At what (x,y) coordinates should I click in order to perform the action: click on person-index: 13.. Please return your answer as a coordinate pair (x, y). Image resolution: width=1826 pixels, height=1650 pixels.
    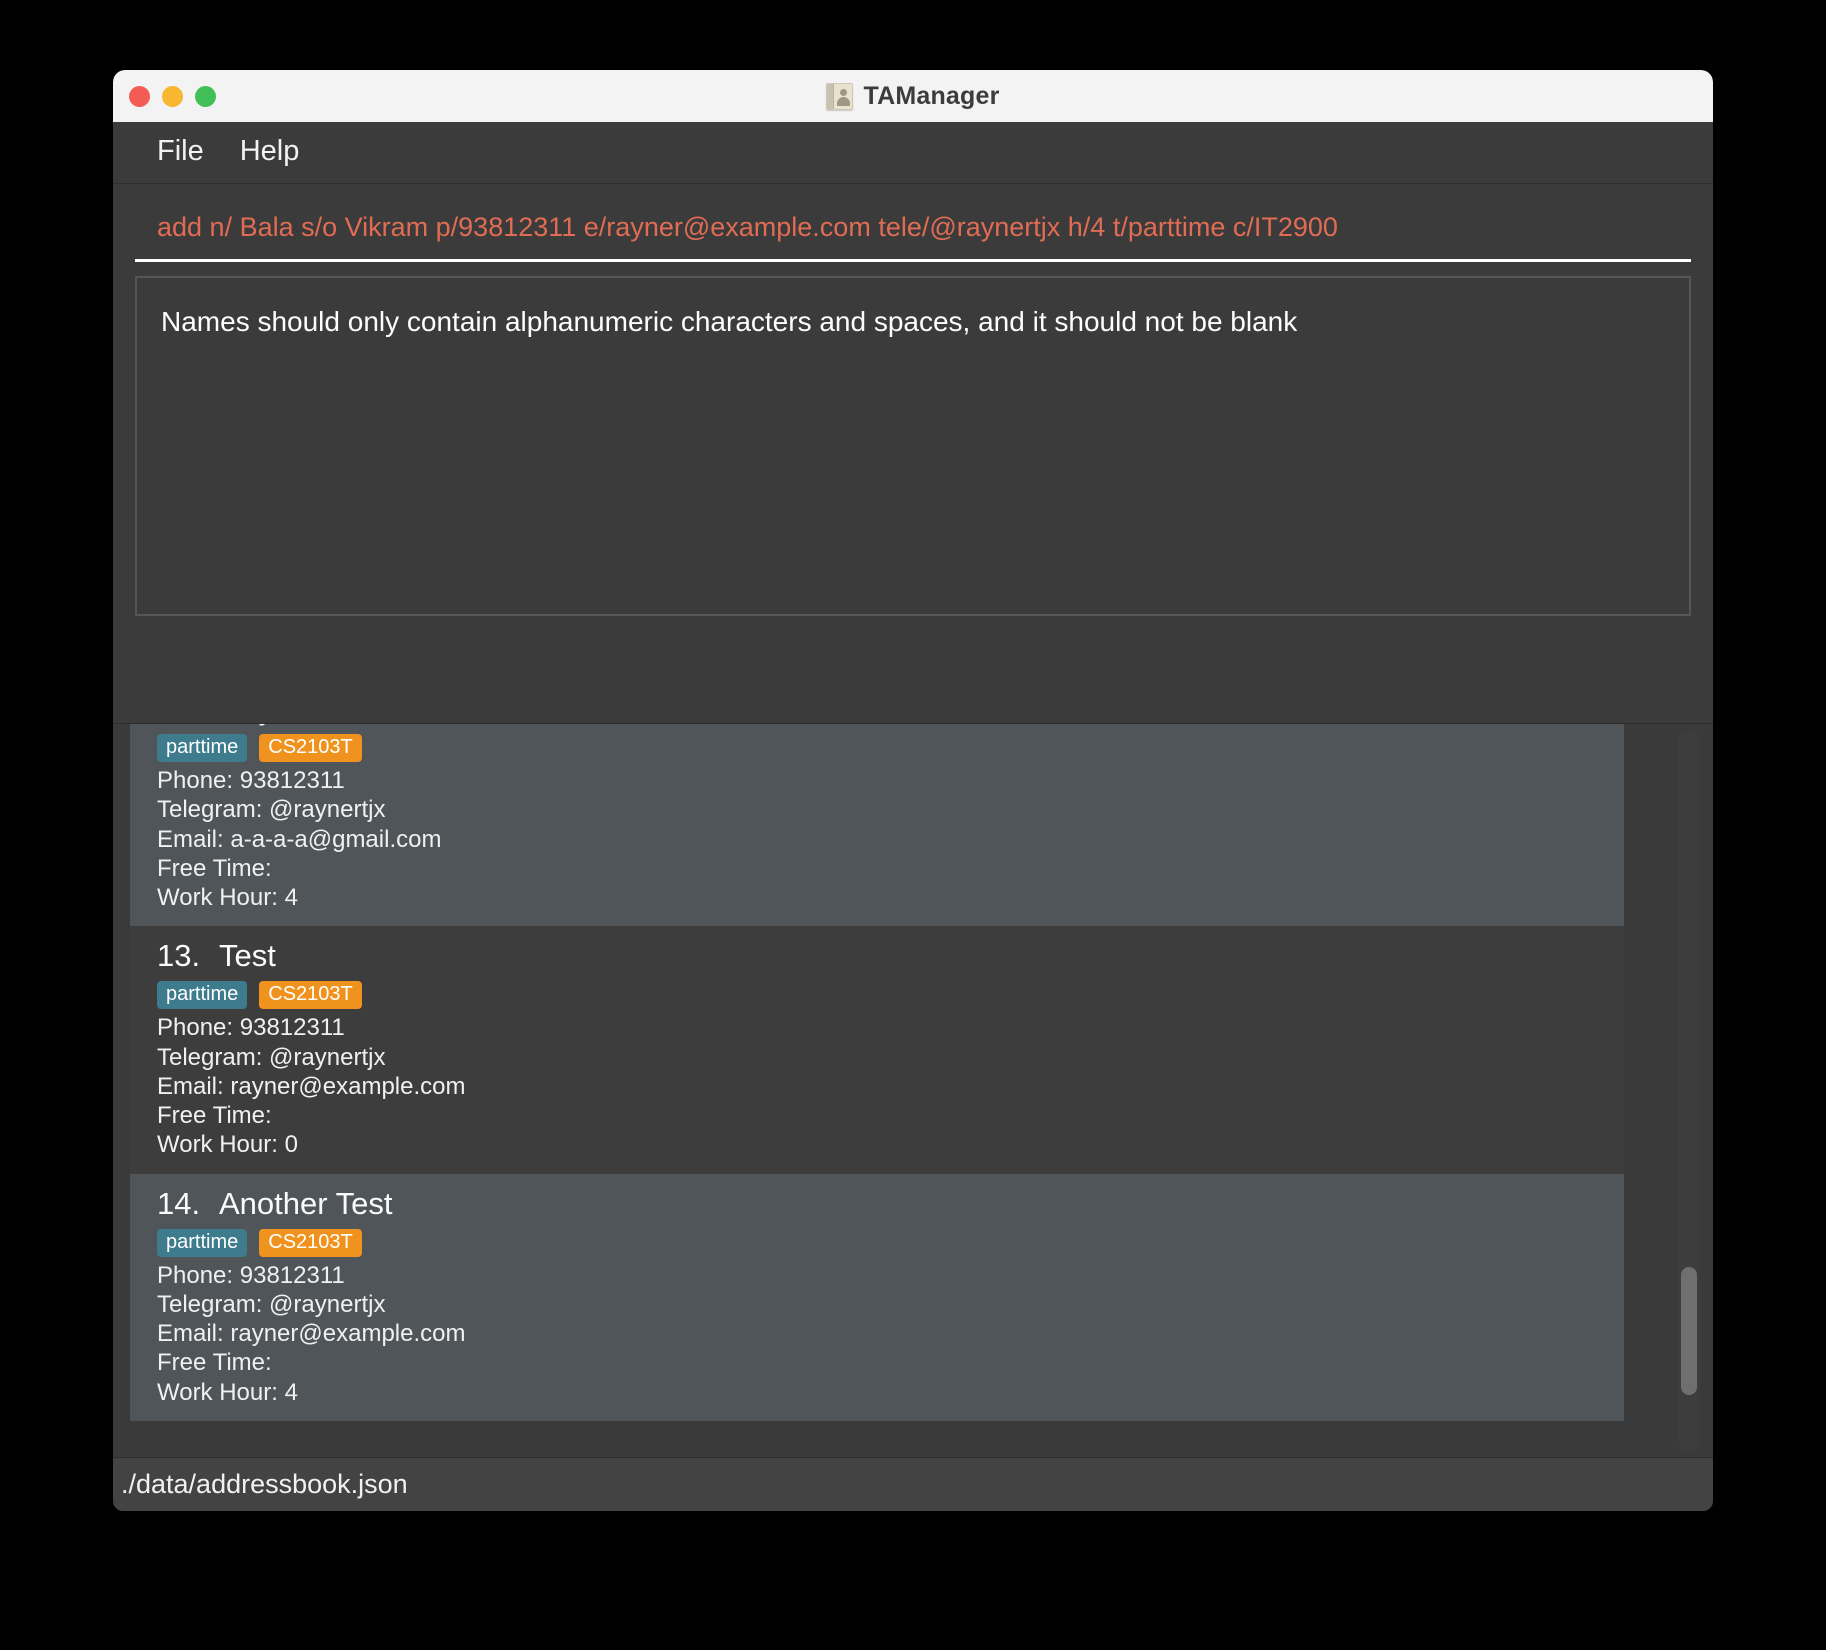
    Looking at the image, I should click on (179, 956).